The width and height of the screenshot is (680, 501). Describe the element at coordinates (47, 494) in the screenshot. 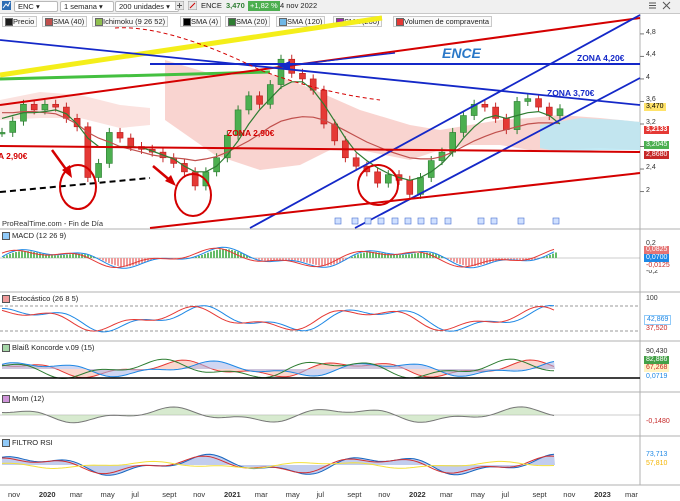

I see `x-tick-label: 2020` at that location.